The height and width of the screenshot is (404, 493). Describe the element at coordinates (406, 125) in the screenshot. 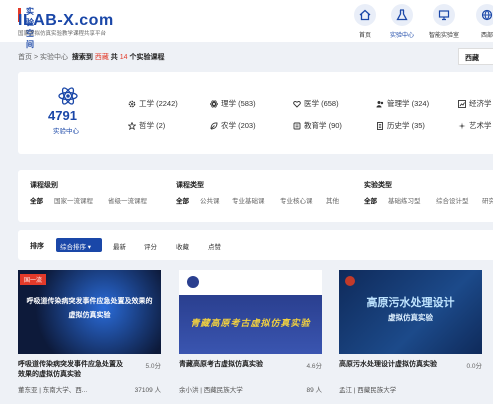

I see `category-label: 历史学 (35)` at that location.